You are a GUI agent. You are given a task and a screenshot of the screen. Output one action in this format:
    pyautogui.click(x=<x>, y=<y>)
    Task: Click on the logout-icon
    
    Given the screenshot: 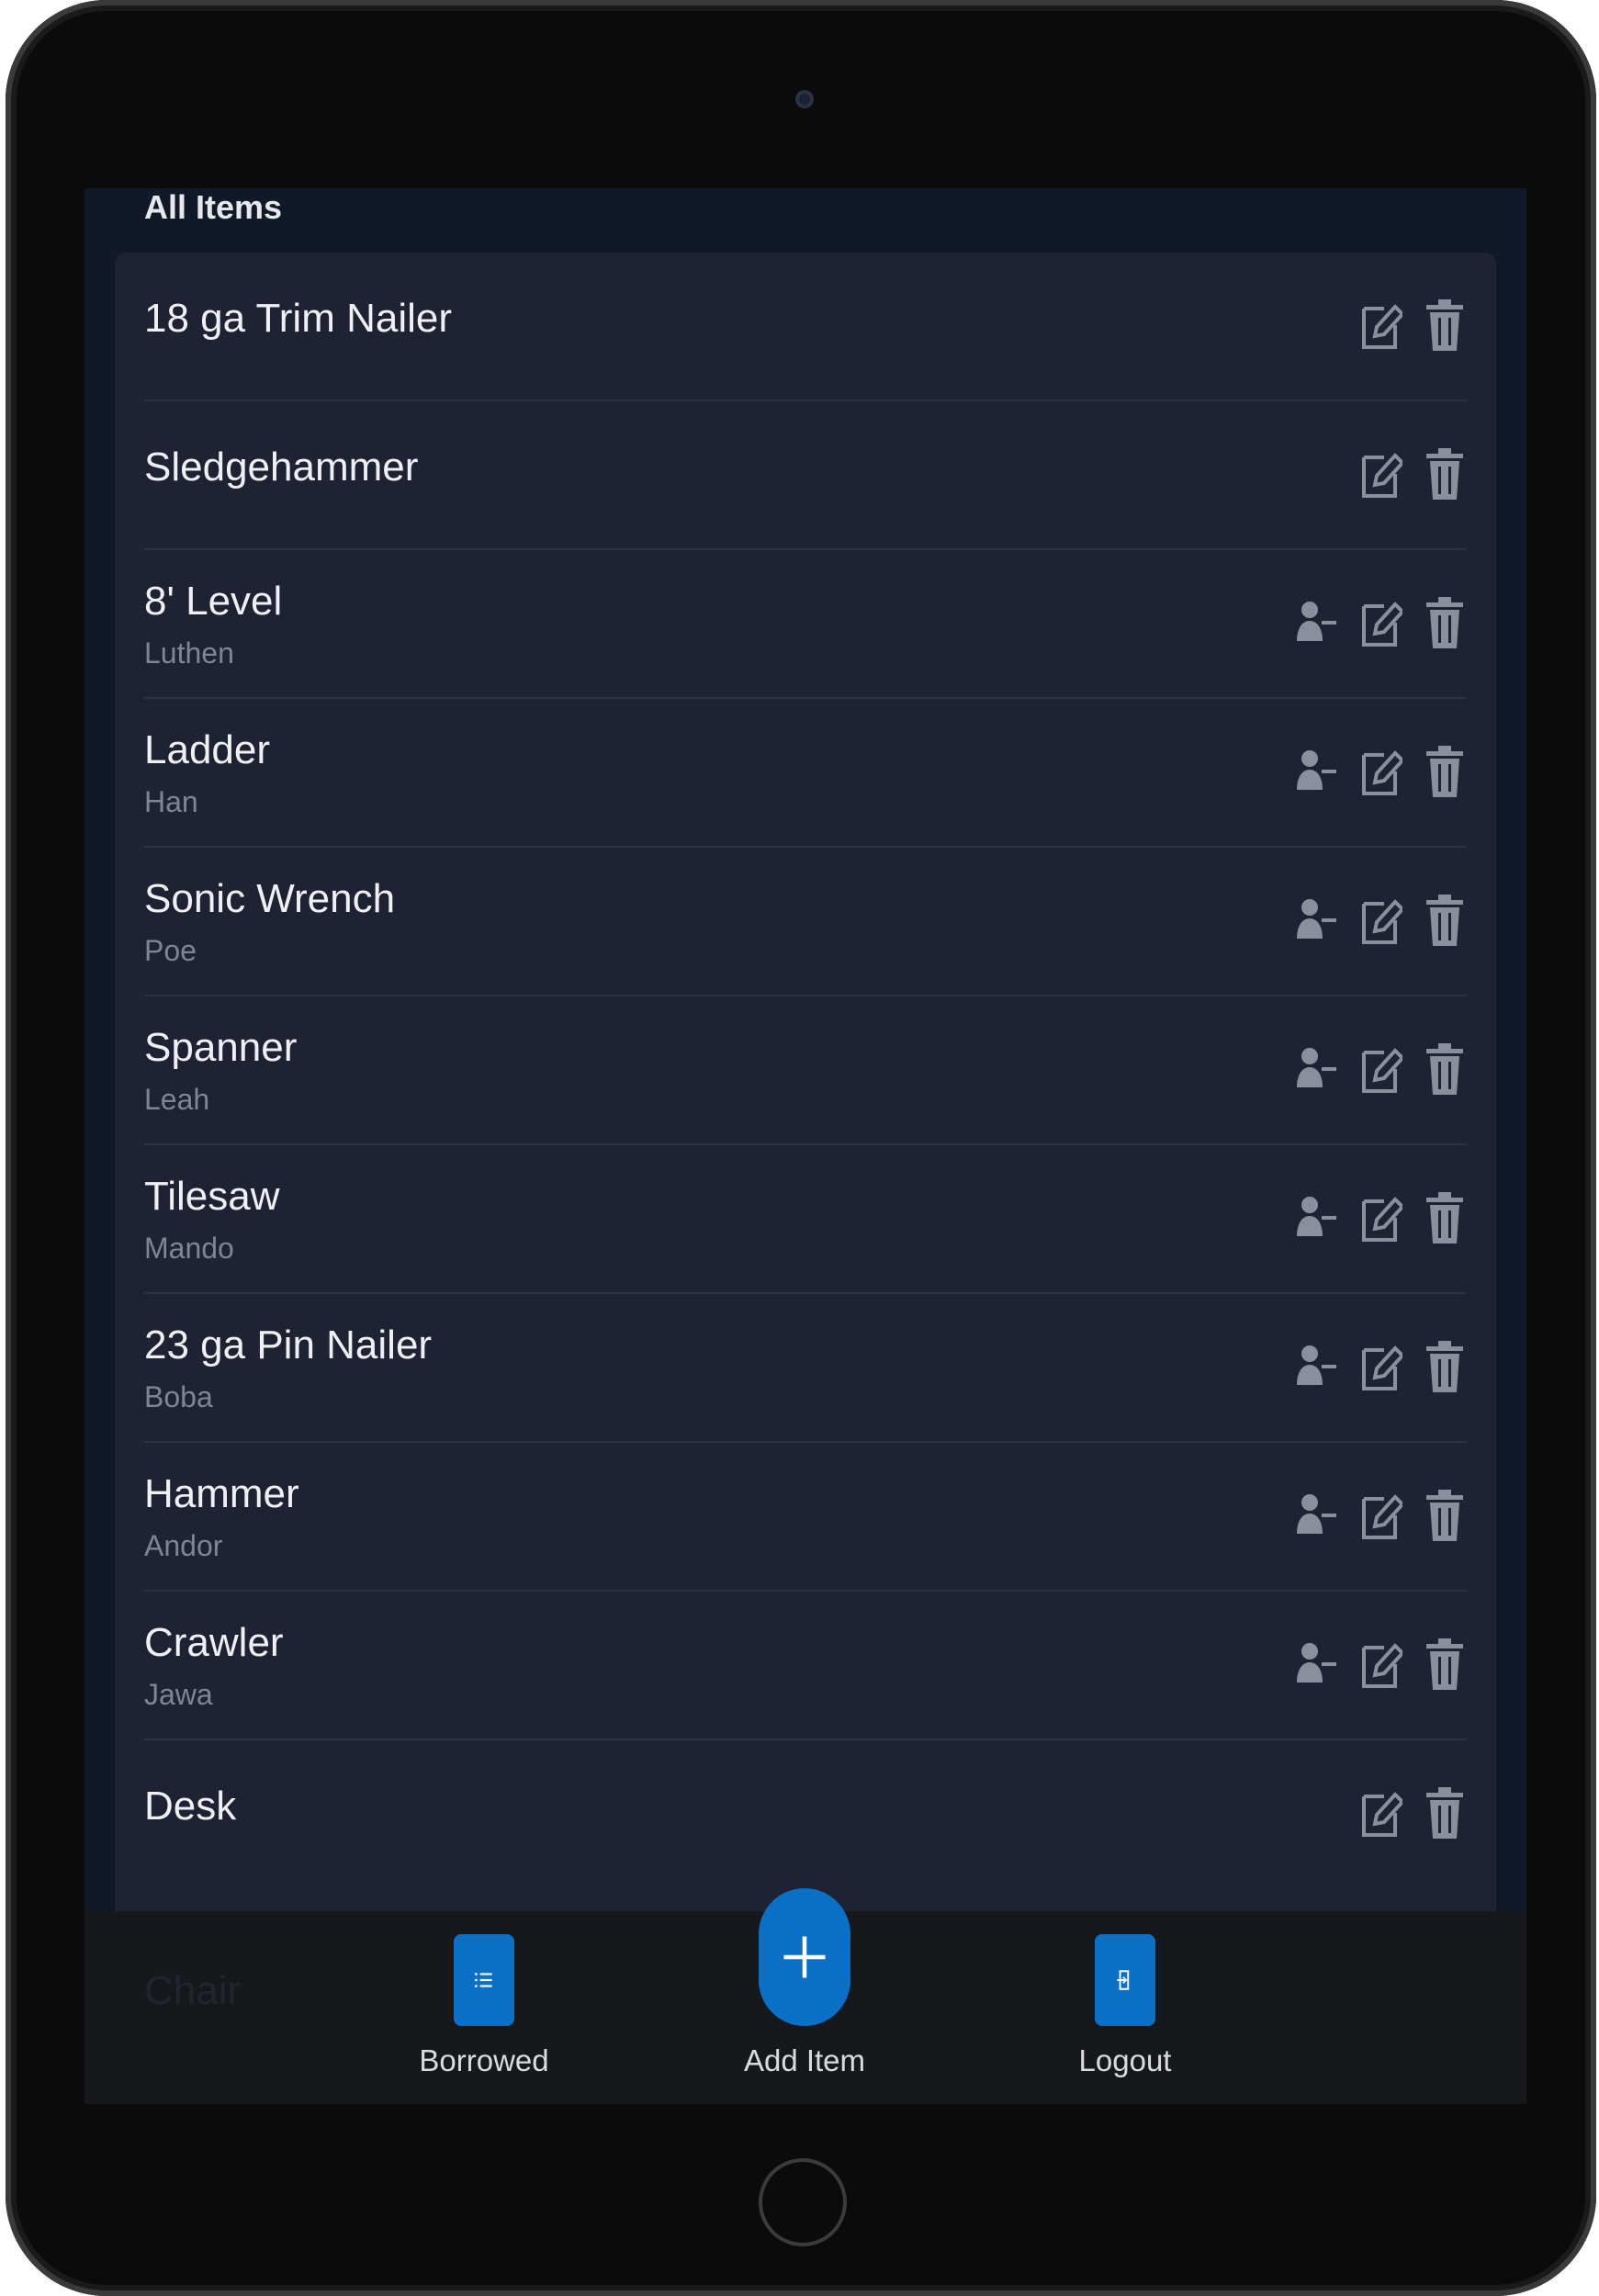 What is the action you would take?
    pyautogui.click(x=1123, y=1980)
    